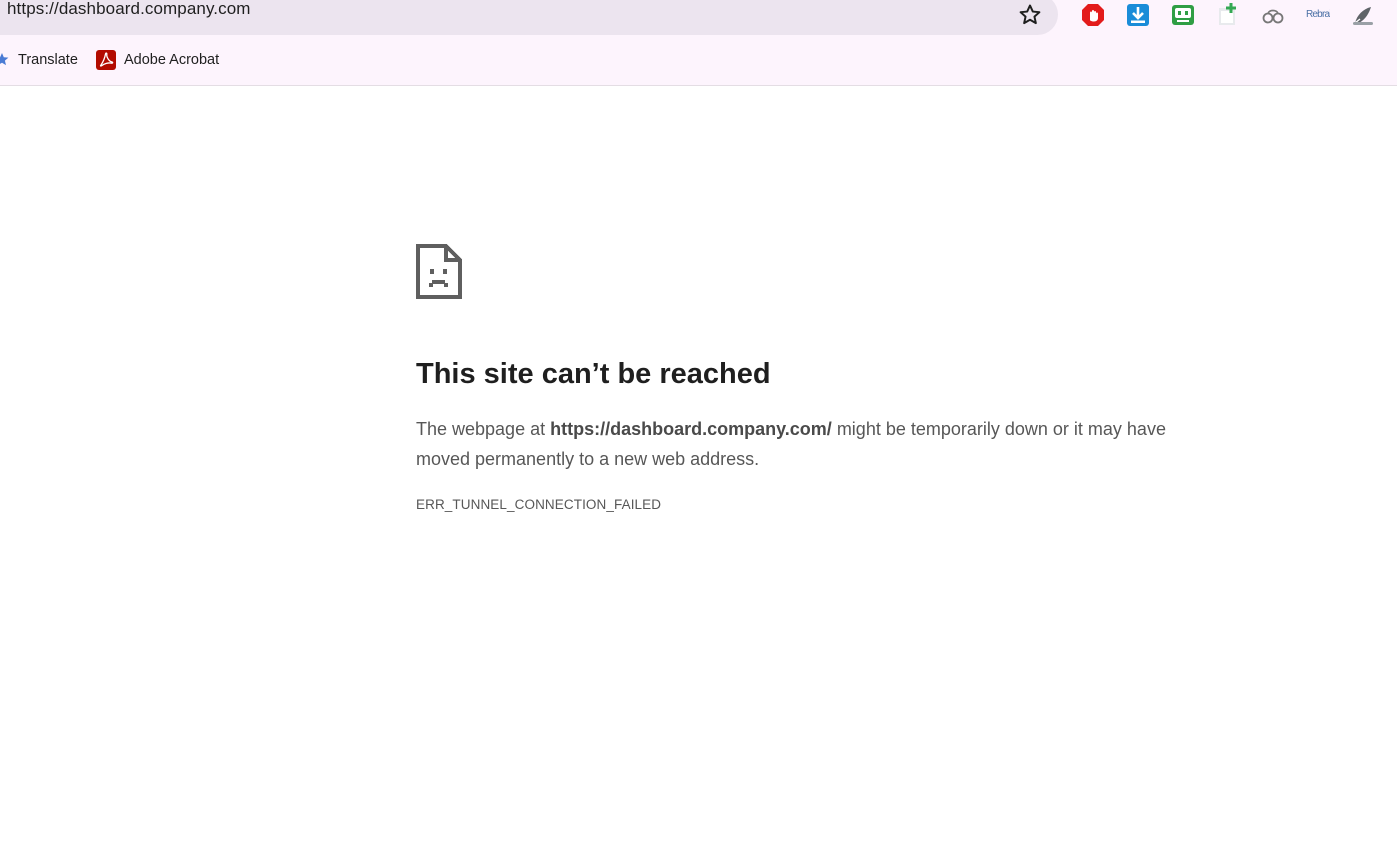  What do you see at coordinates (1138, 15) in the screenshot?
I see `download-icon` at bounding box center [1138, 15].